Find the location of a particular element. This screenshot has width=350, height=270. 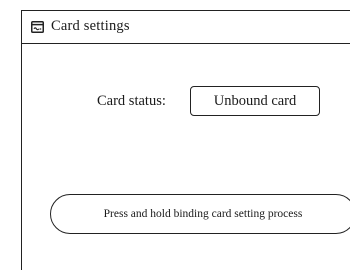

card-status-value: Unbound card is located at coordinates (255, 101).